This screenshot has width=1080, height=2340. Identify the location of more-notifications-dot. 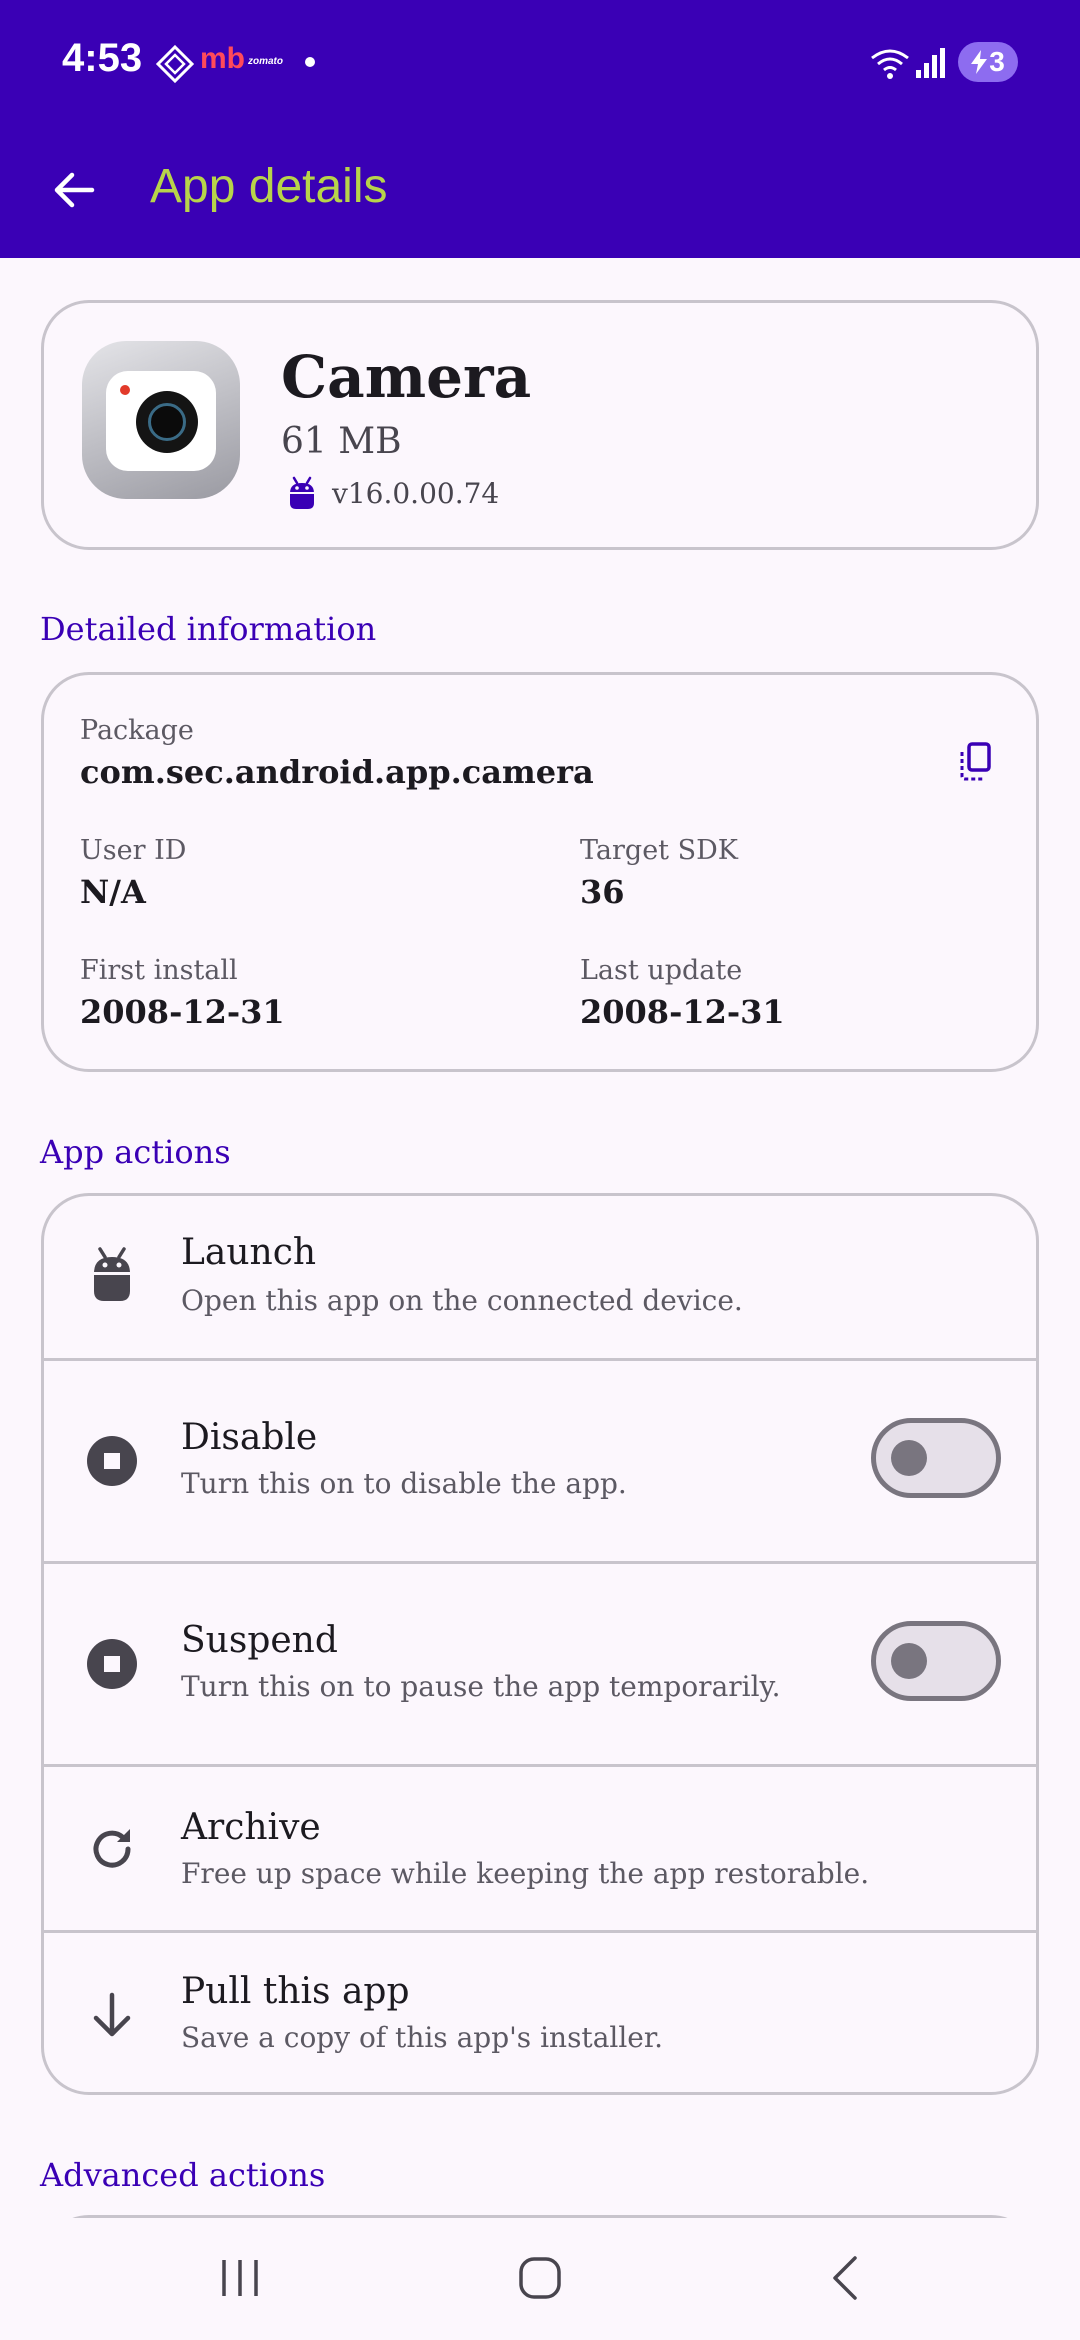
(310, 62).